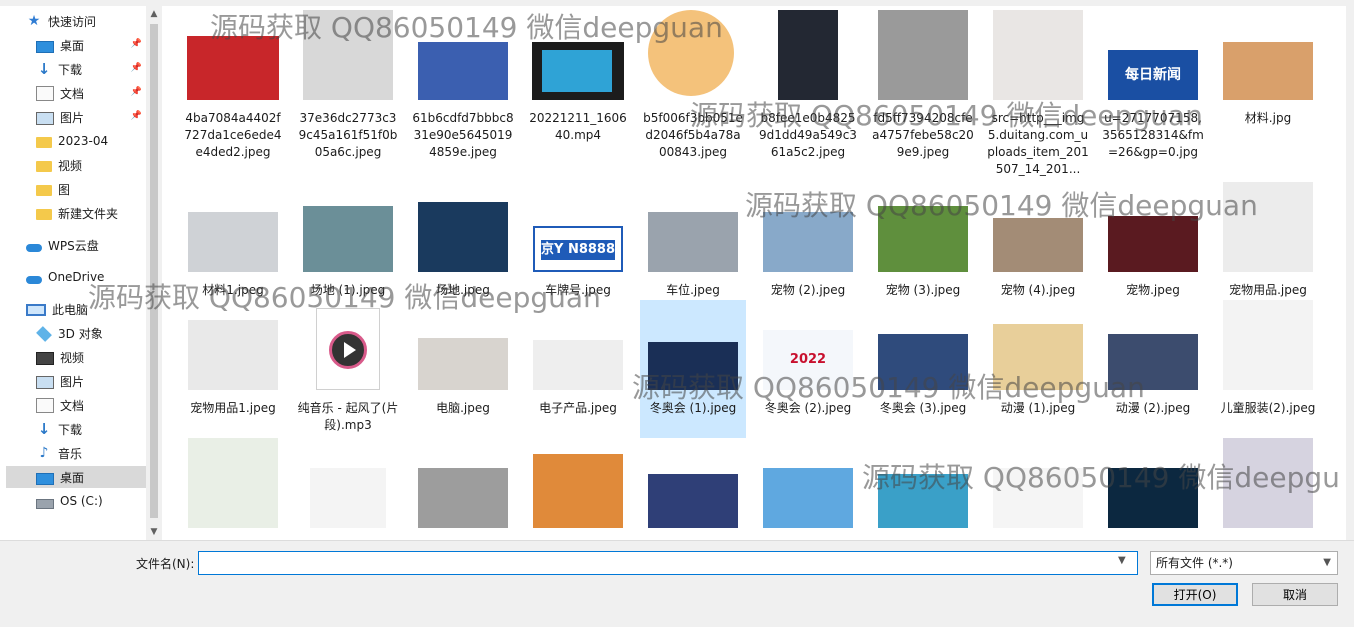 This screenshot has height=627, width=1354. Describe the element at coordinates (233, 408) in the screenshot. I see `file-name: 宠物用品1.jpeg` at that location.